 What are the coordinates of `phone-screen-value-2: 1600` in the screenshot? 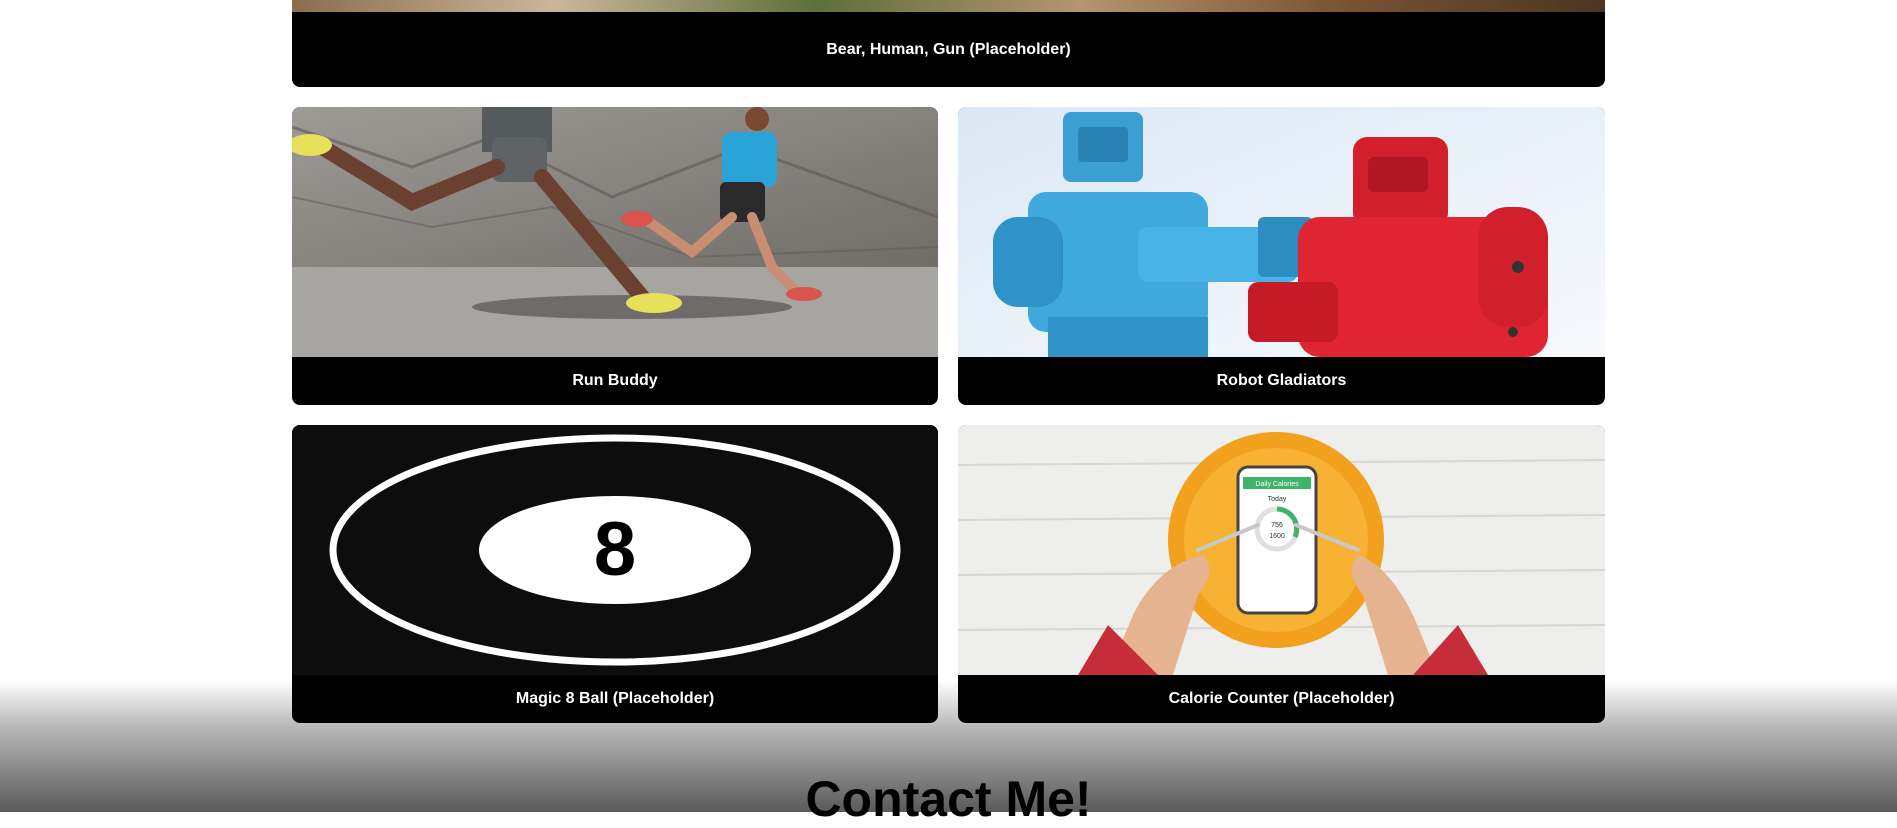 It's located at (1277, 536).